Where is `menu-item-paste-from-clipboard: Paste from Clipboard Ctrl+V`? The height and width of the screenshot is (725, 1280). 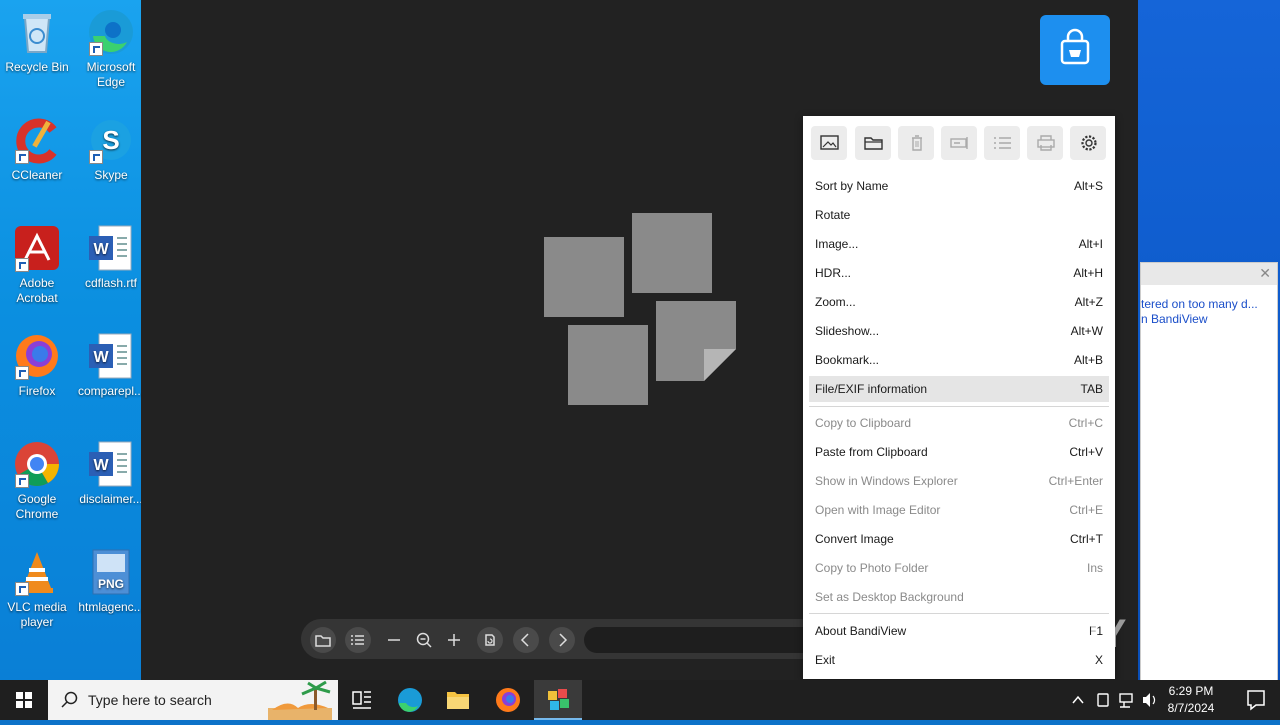 menu-item-paste-from-clipboard: Paste from Clipboard Ctrl+V is located at coordinates (959, 452).